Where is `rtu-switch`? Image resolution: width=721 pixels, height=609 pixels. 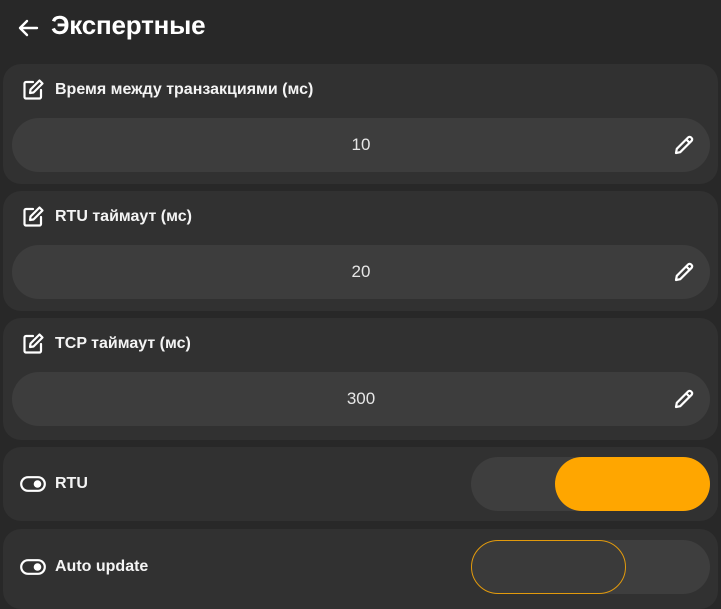 rtu-switch is located at coordinates (590, 484).